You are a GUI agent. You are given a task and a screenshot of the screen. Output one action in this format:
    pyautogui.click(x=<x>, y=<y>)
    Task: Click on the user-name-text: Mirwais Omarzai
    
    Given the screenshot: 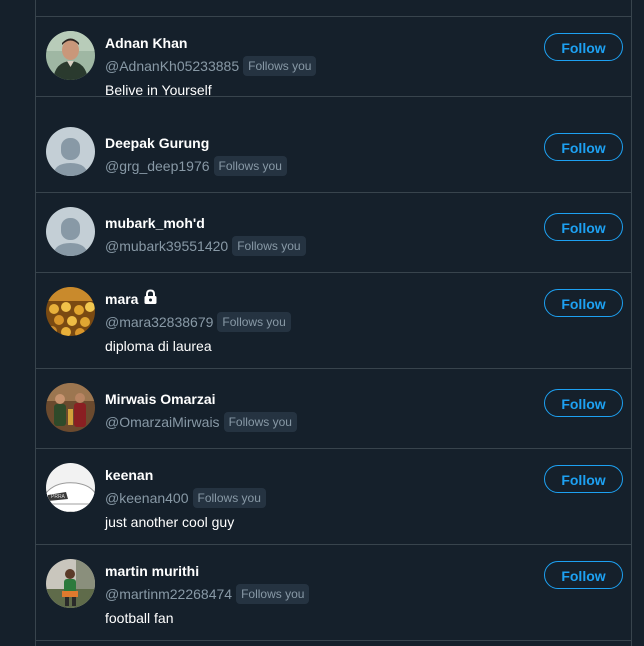 What is the action you would take?
    pyautogui.click(x=160, y=399)
    